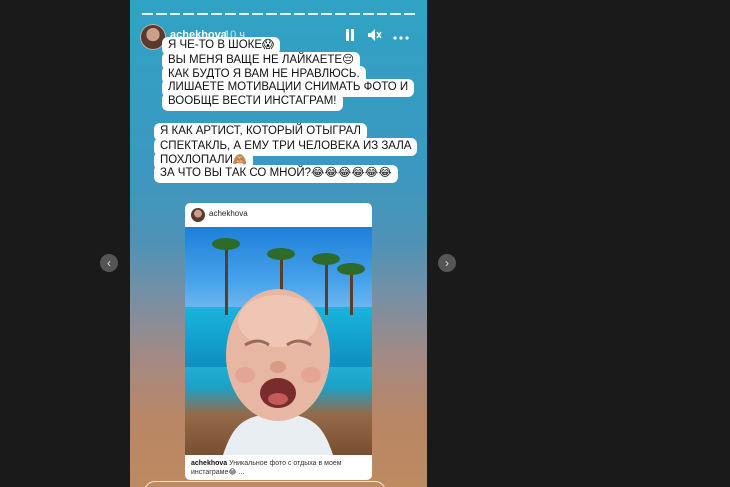  Describe the element at coordinates (447, 263) in the screenshot. I see `next-story-button: ›` at that location.